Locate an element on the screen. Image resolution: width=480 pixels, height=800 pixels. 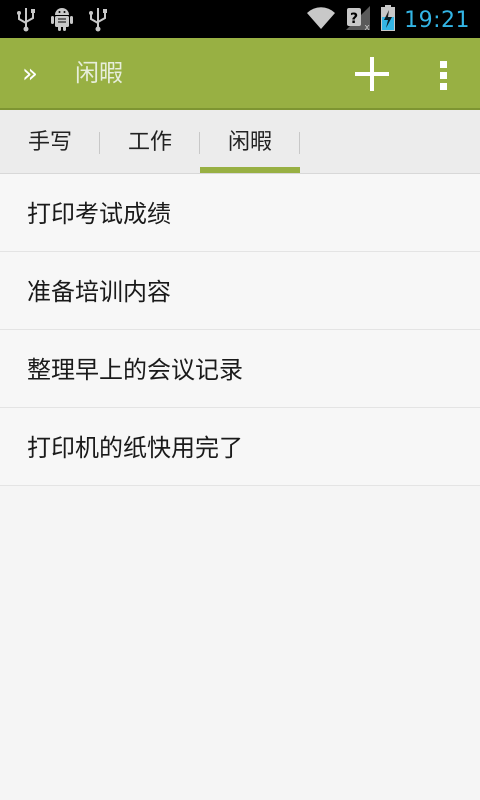
action-bar: » 闲暇 is located at coordinates (240, 74).